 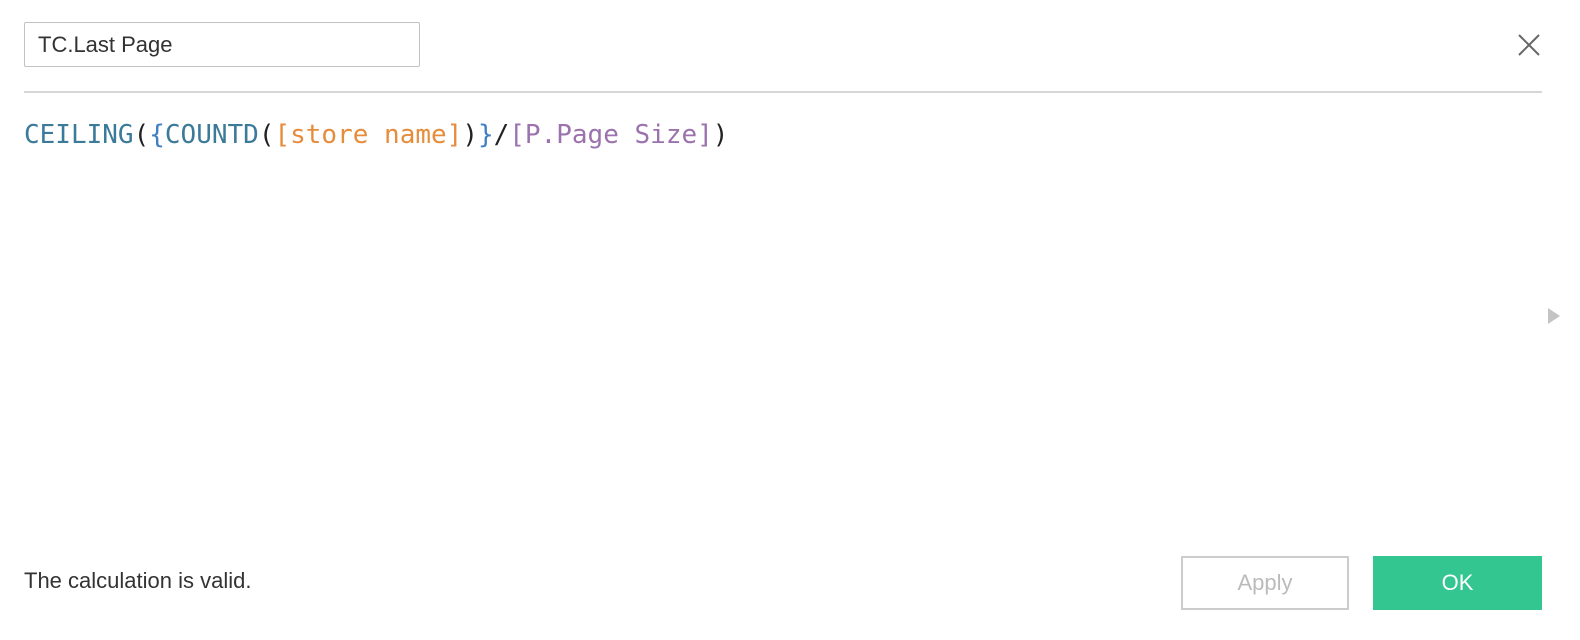 I want to click on expand-panel-arrow, so click(x=1554, y=316).